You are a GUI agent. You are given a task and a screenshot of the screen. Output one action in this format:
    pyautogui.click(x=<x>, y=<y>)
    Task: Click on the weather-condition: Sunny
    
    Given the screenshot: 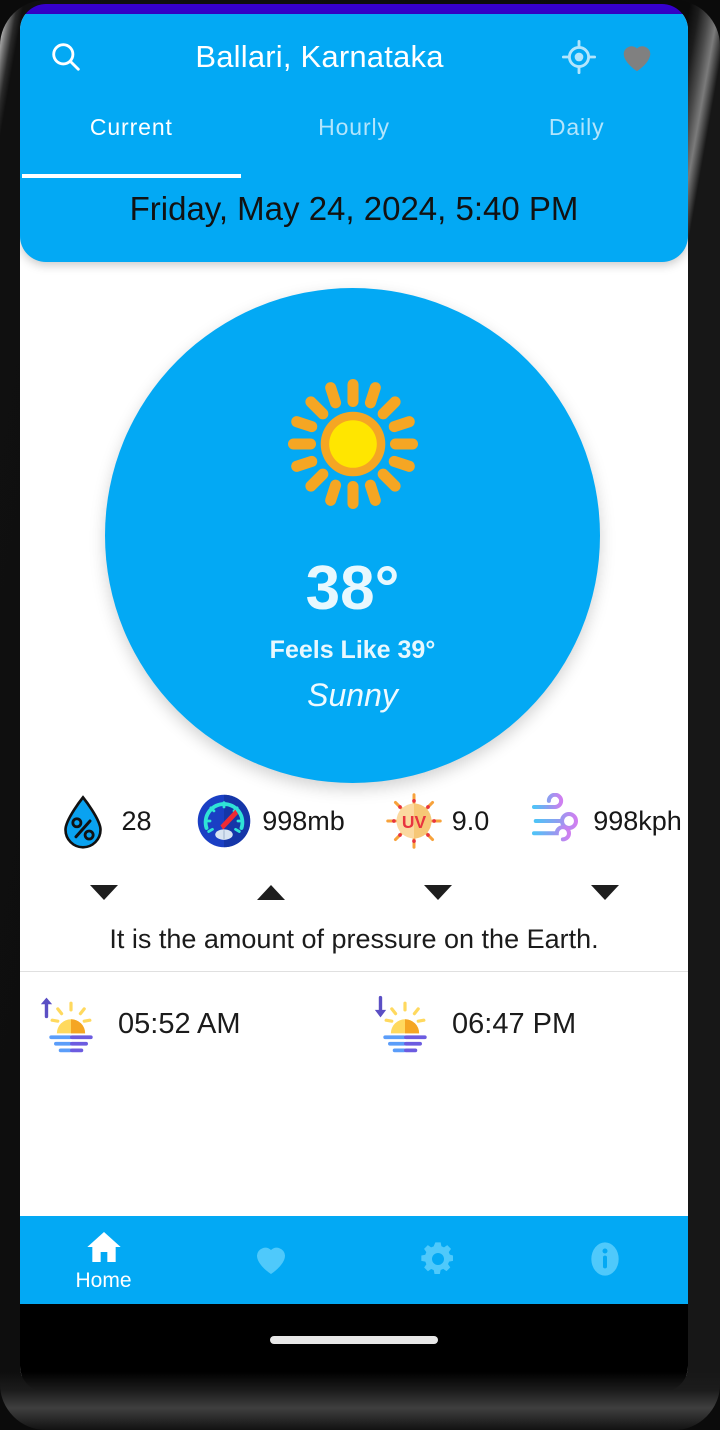 What is the action you would take?
    pyautogui.click(x=352, y=695)
    